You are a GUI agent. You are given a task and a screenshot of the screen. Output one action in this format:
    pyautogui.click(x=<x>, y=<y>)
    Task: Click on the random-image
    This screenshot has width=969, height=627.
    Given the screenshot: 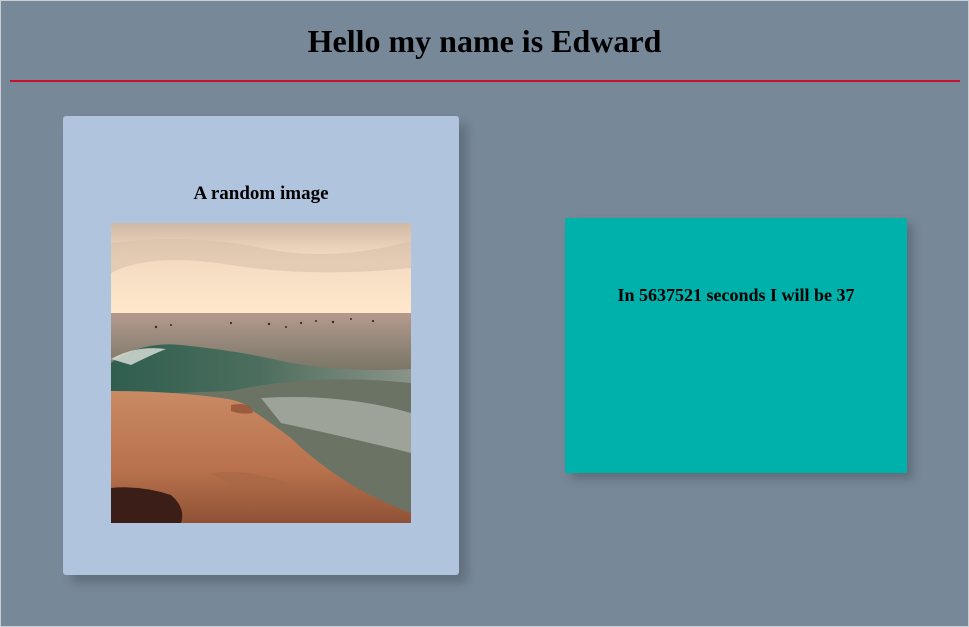 What is the action you would take?
    pyautogui.click(x=261, y=373)
    